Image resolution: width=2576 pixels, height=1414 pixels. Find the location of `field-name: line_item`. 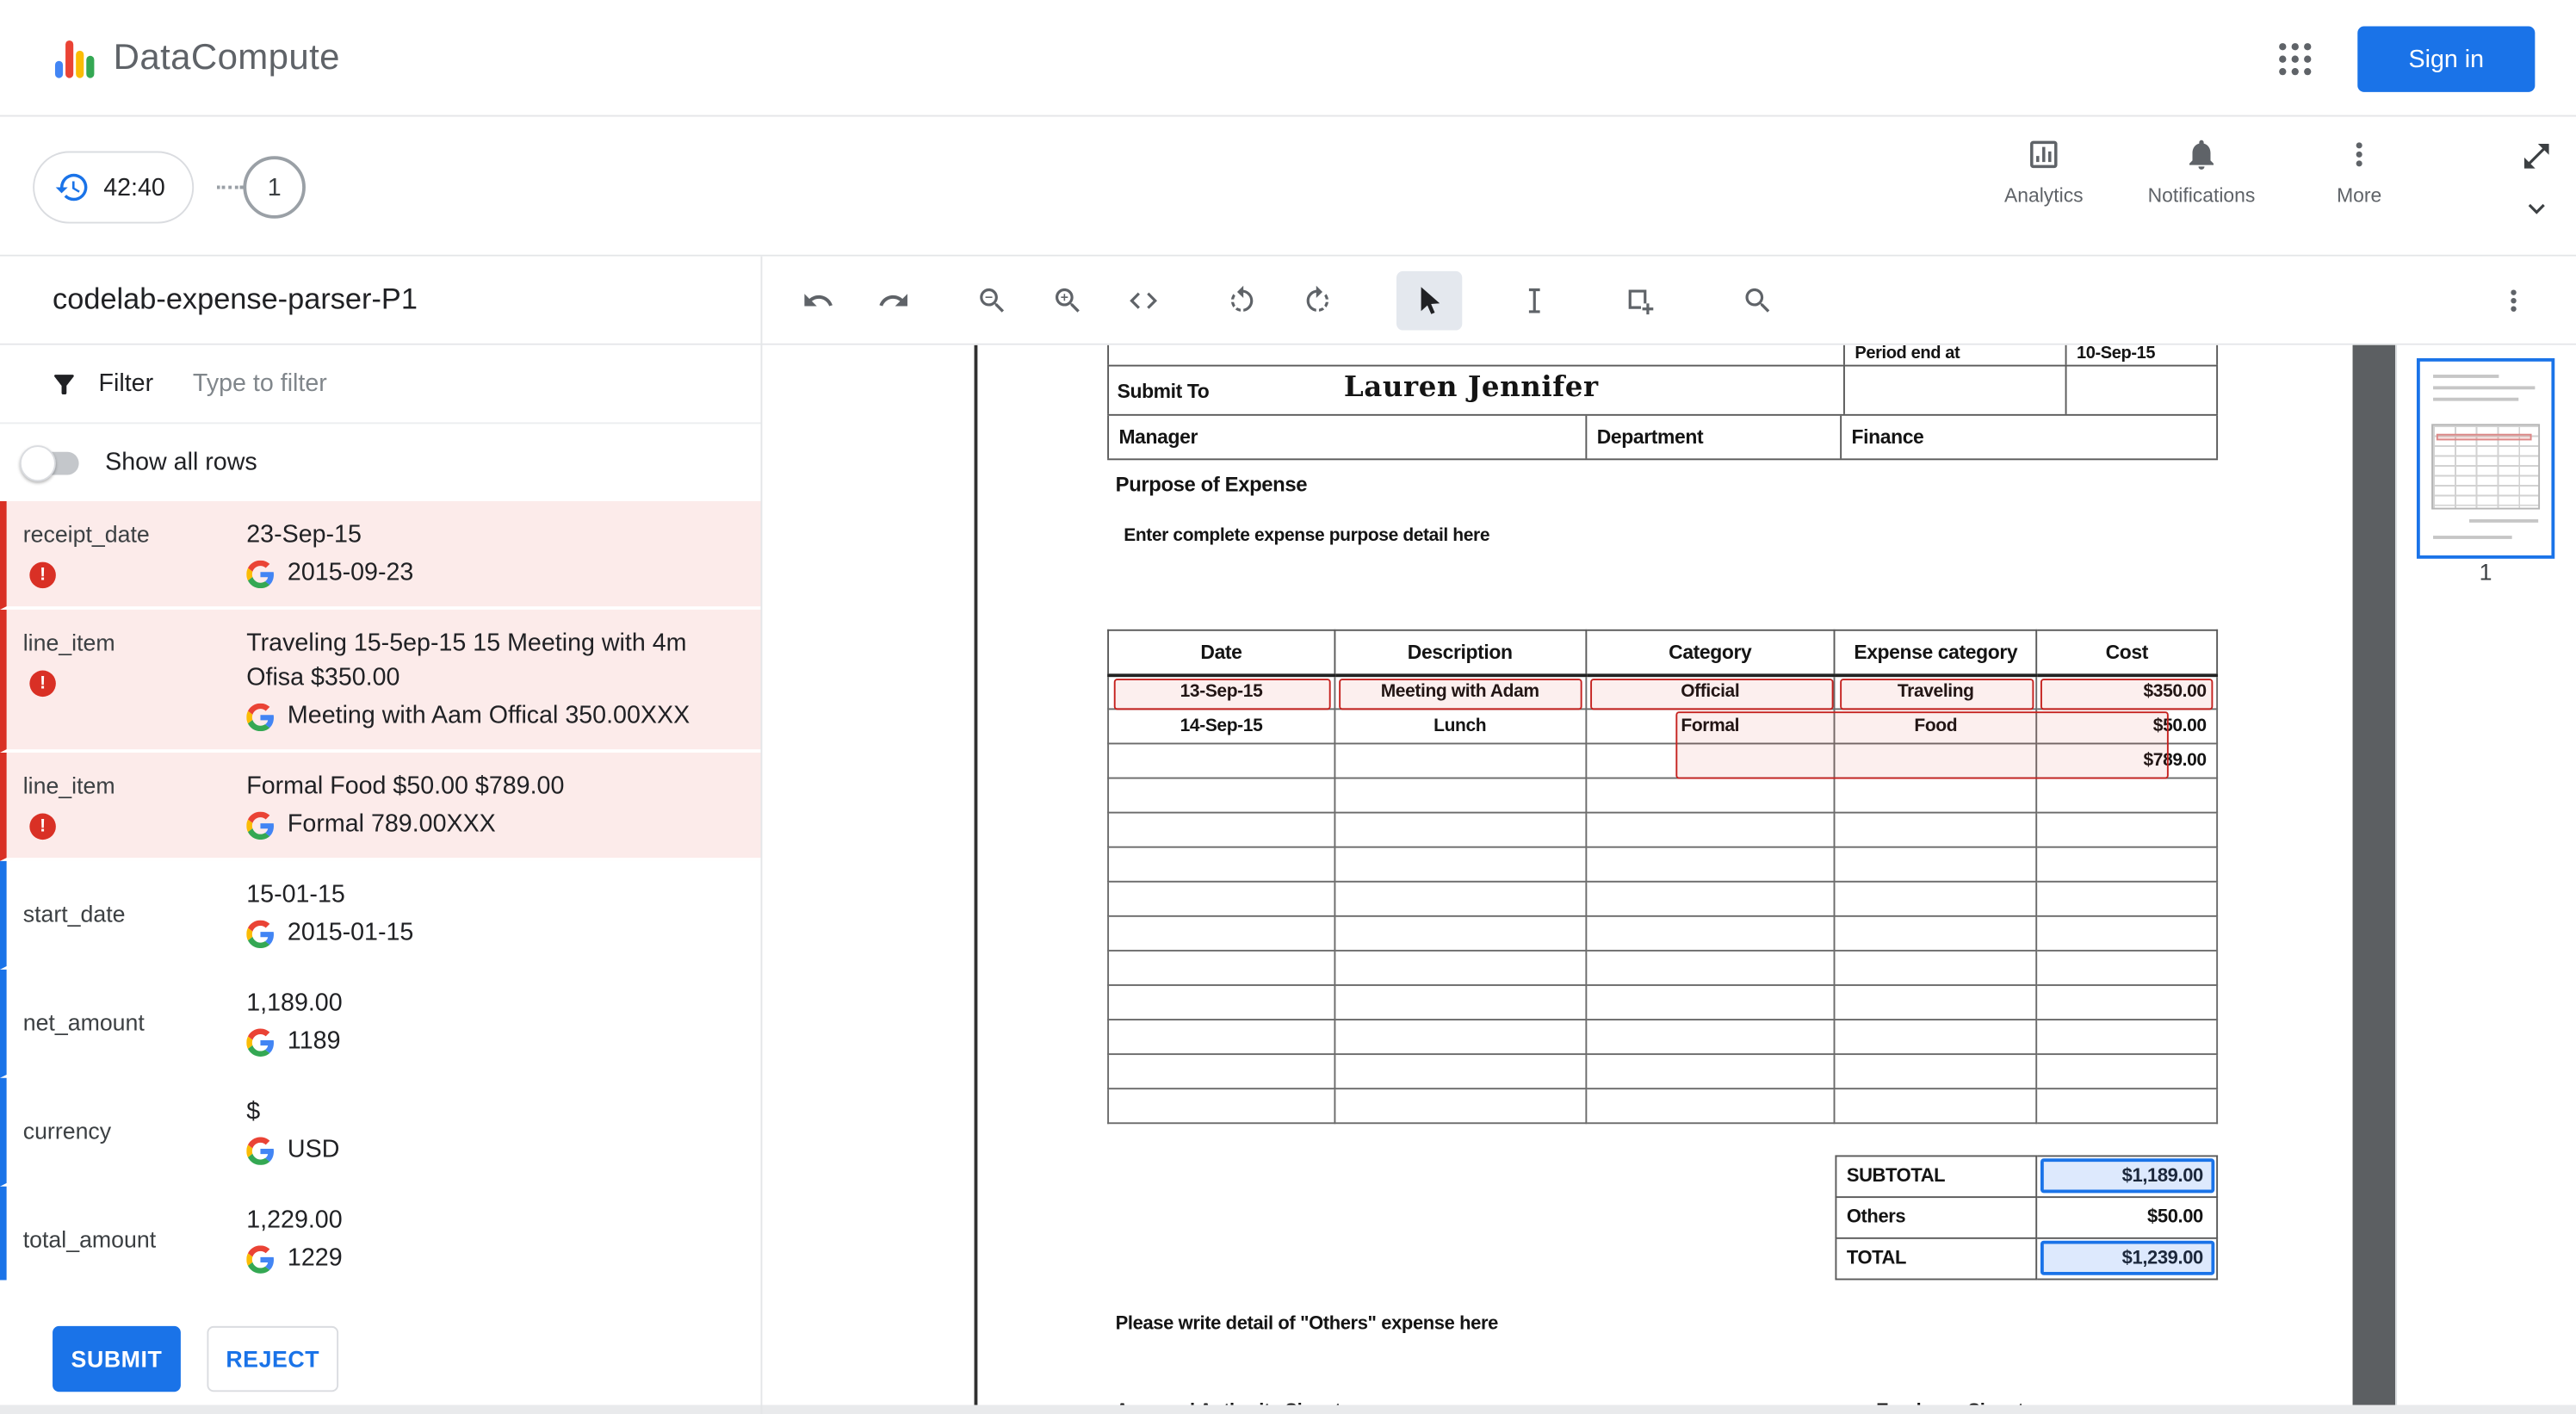

field-name: line_item is located at coordinates (68, 642).